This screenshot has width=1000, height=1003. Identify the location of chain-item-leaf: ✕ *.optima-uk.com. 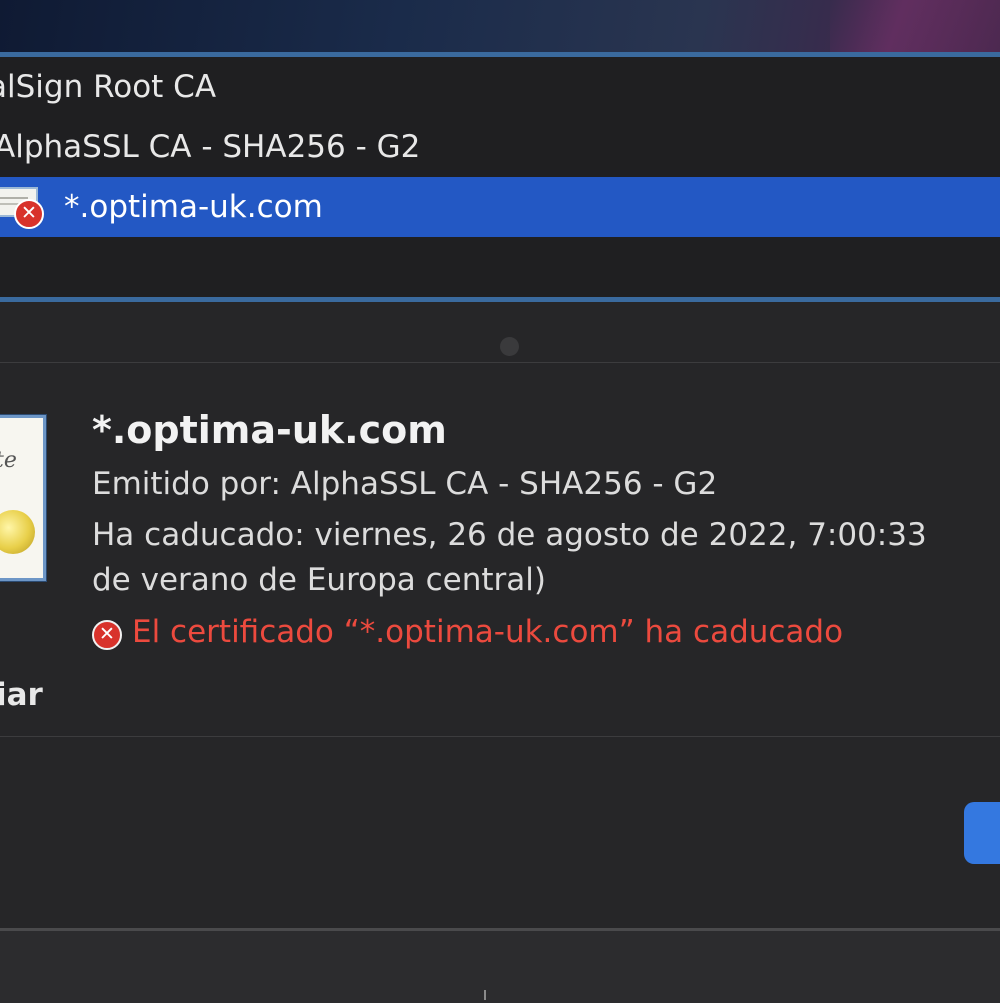
(500, 207).